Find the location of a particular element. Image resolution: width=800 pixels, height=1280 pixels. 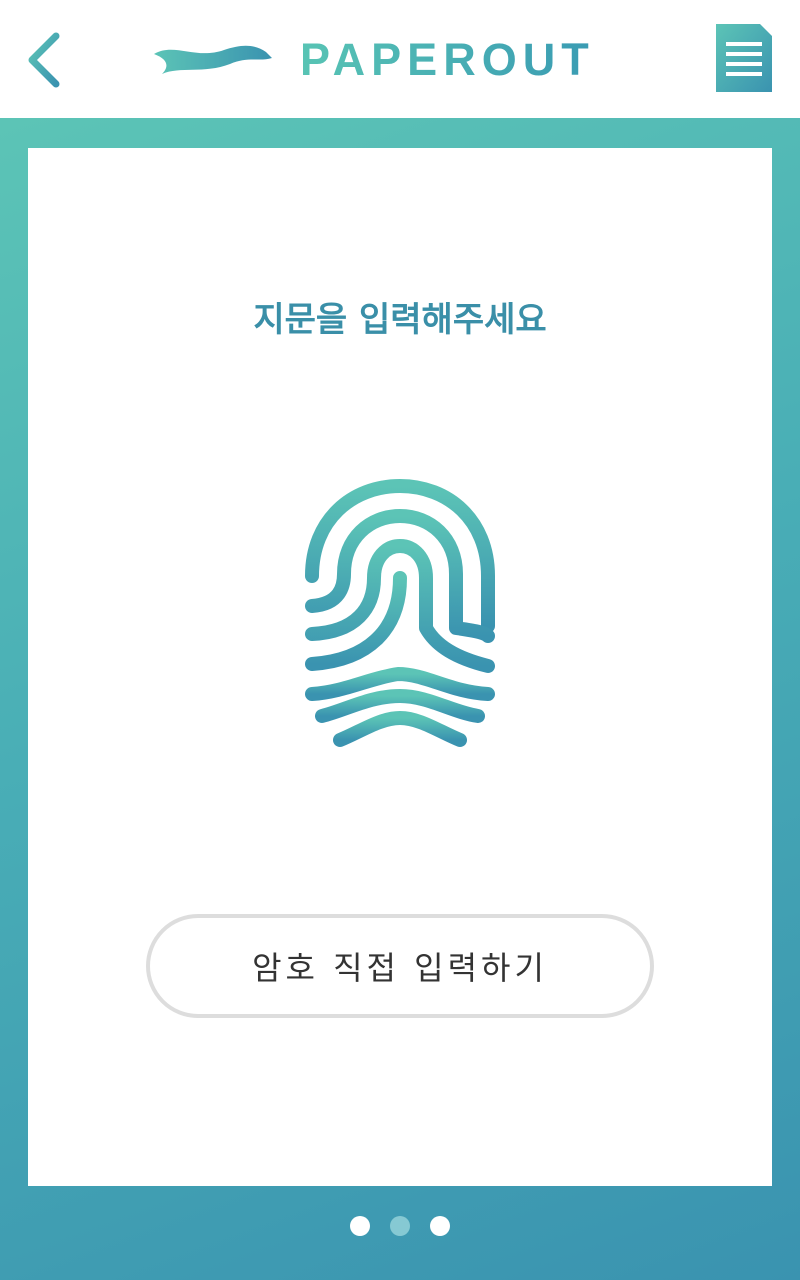

menu-button is located at coordinates (744, 58).